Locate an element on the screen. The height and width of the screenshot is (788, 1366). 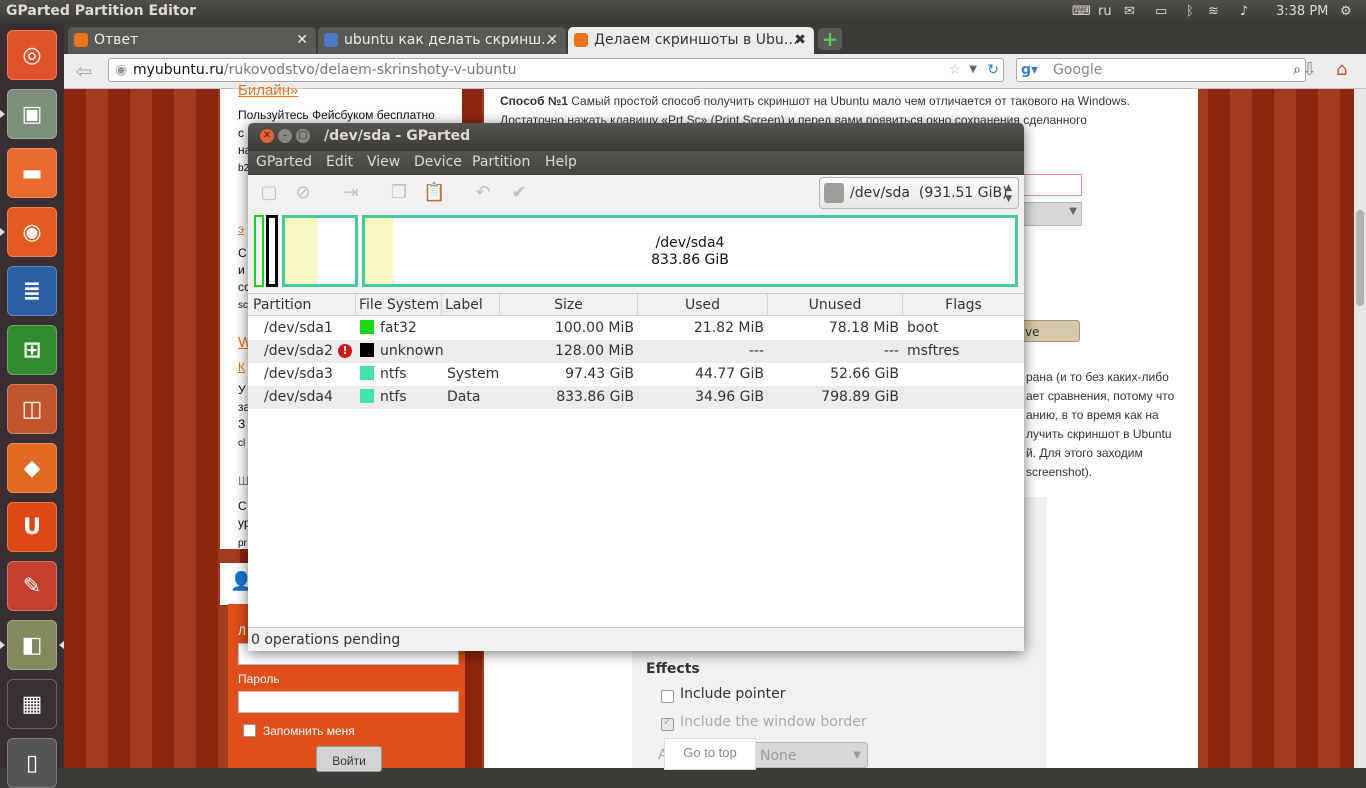
sidebar-link: Билайн» is located at coordinates (268, 90).